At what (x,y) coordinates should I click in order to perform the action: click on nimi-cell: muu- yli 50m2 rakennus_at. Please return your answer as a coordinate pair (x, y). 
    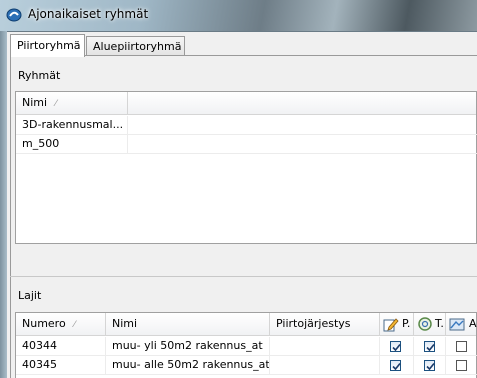
    Looking at the image, I should click on (188, 346).